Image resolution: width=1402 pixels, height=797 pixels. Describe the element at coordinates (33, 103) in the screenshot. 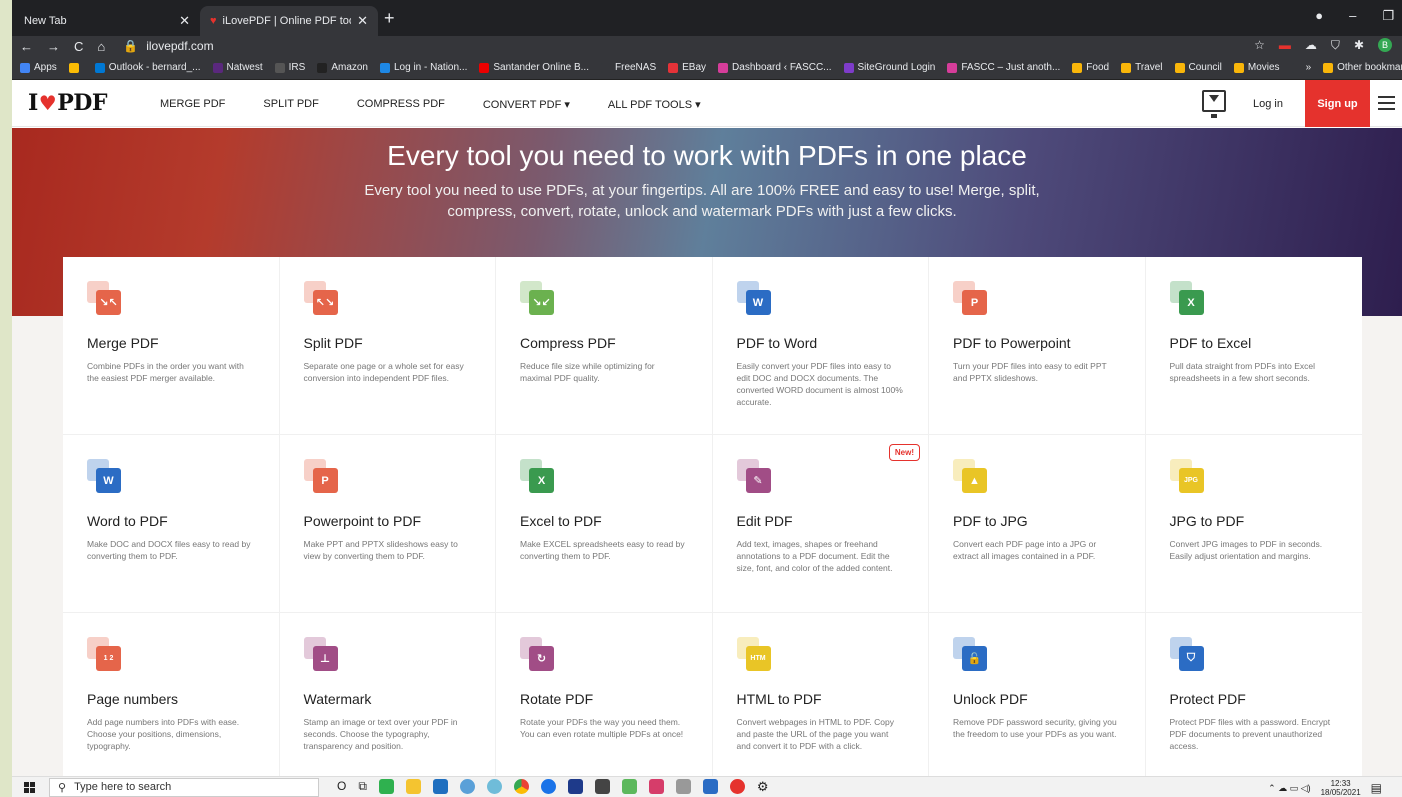

I see `logo-text-i: I` at that location.